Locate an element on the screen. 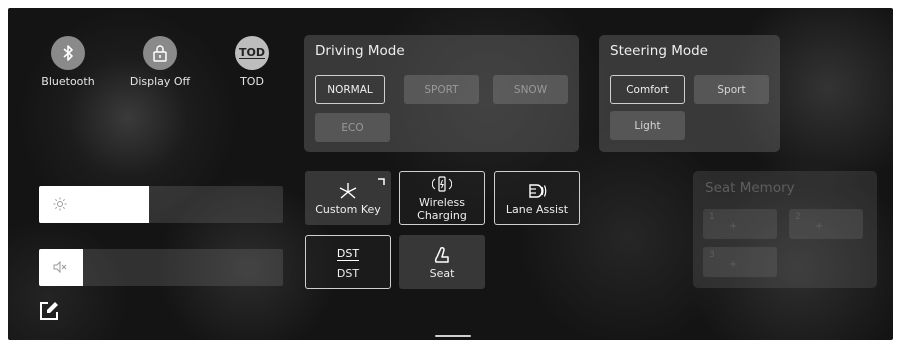  driving-mode-snow: SNOW is located at coordinates (530, 89).